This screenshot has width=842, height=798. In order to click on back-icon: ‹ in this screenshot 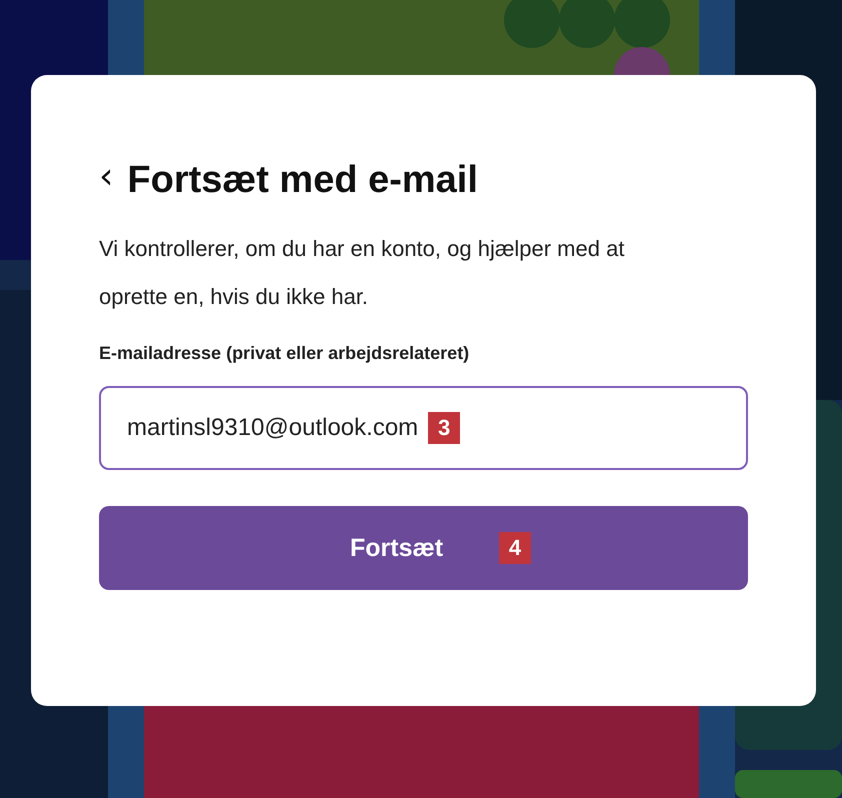, I will do `click(106, 177)`.